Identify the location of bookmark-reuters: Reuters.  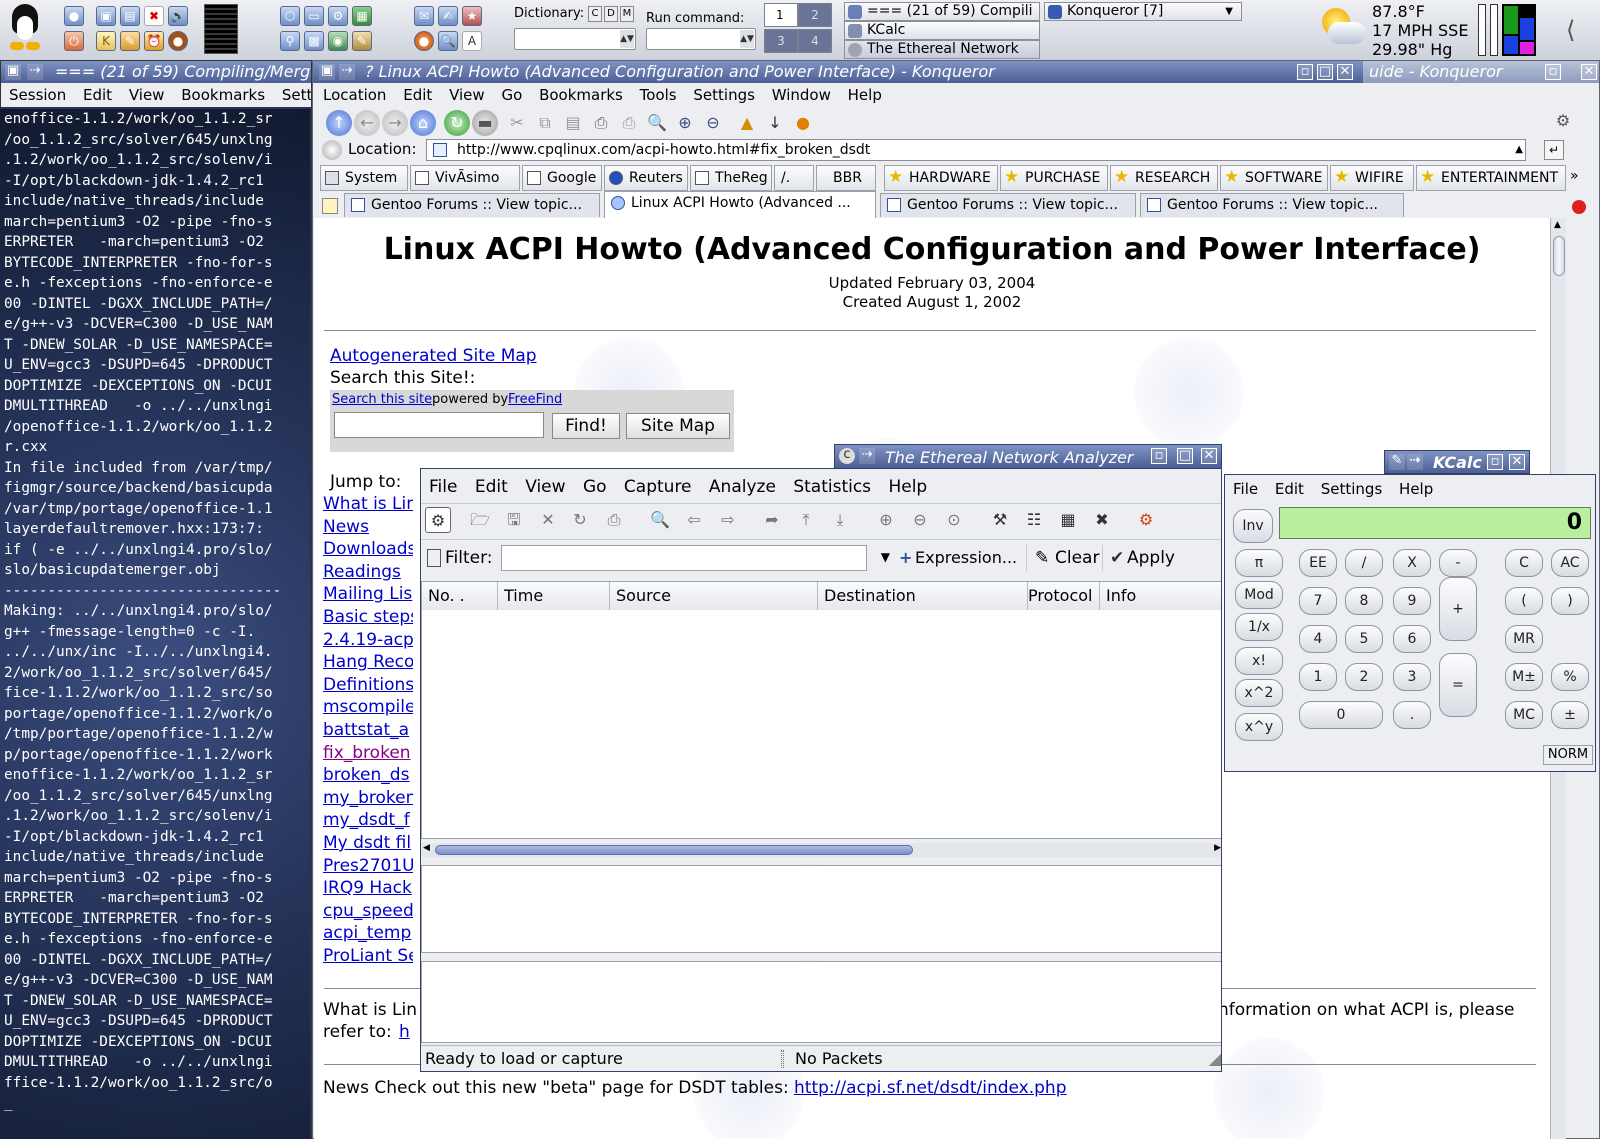
(646, 178).